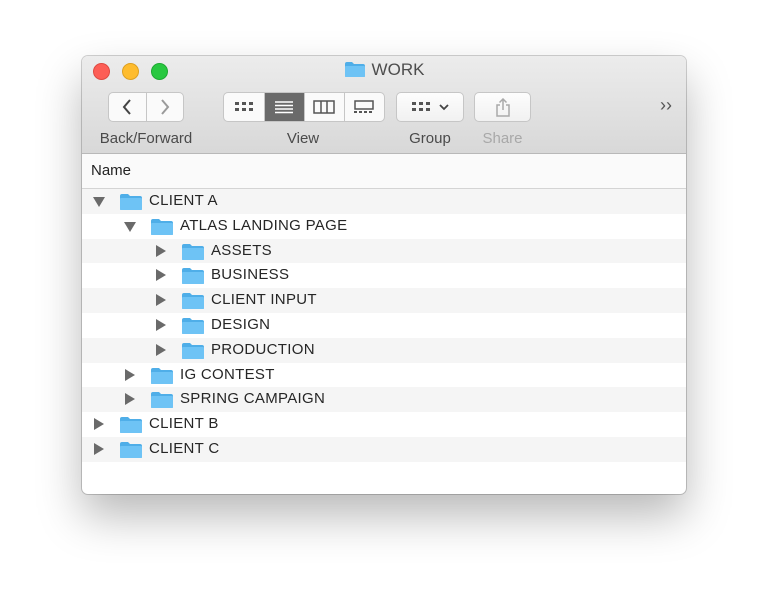 This screenshot has height=604, width=768. Describe the element at coordinates (250, 275) in the screenshot. I see `tree-row-label: BUSINESS` at that location.